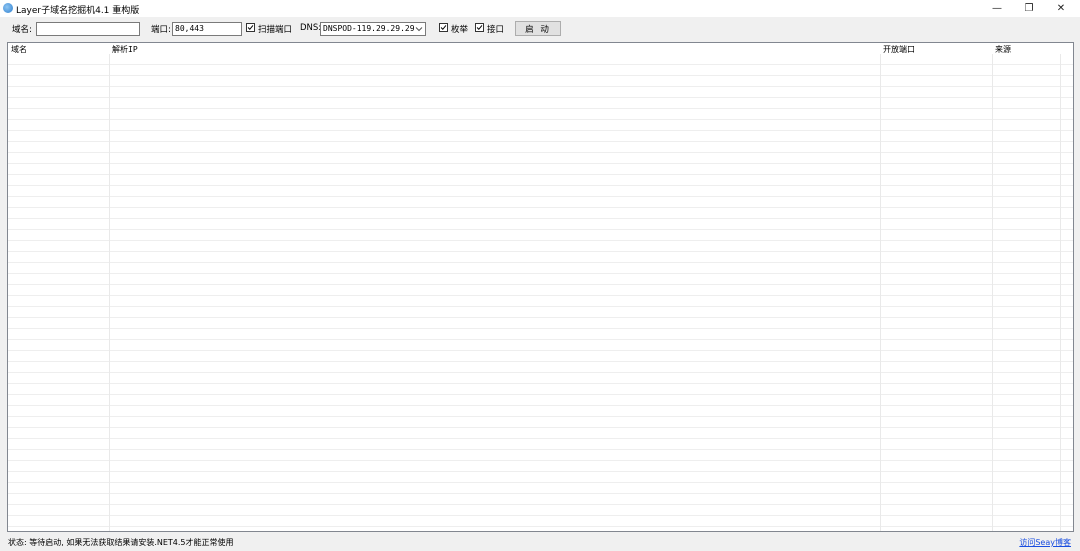 The height and width of the screenshot is (551, 1080). What do you see at coordinates (22, 30) in the screenshot?
I see `domain-label: 域名:` at bounding box center [22, 30].